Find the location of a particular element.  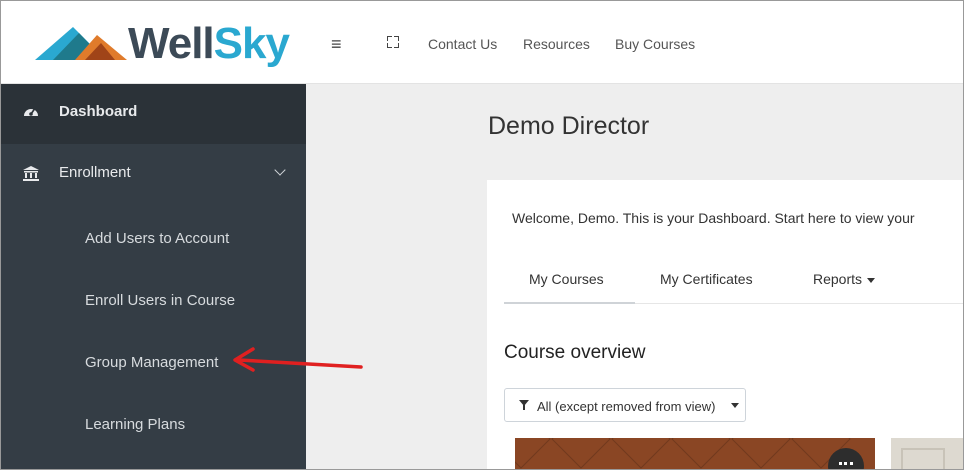

sidebar-item-dashboard: Dashboard is located at coordinates (153, 114).